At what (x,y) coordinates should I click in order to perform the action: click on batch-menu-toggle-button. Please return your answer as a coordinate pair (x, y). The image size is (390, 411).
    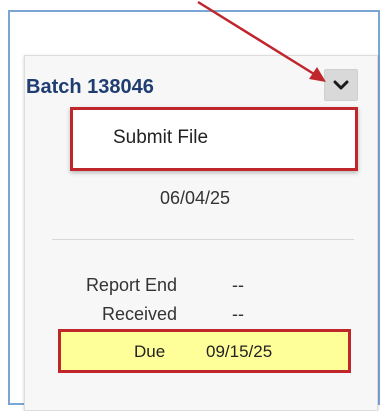
    Looking at the image, I should click on (341, 85).